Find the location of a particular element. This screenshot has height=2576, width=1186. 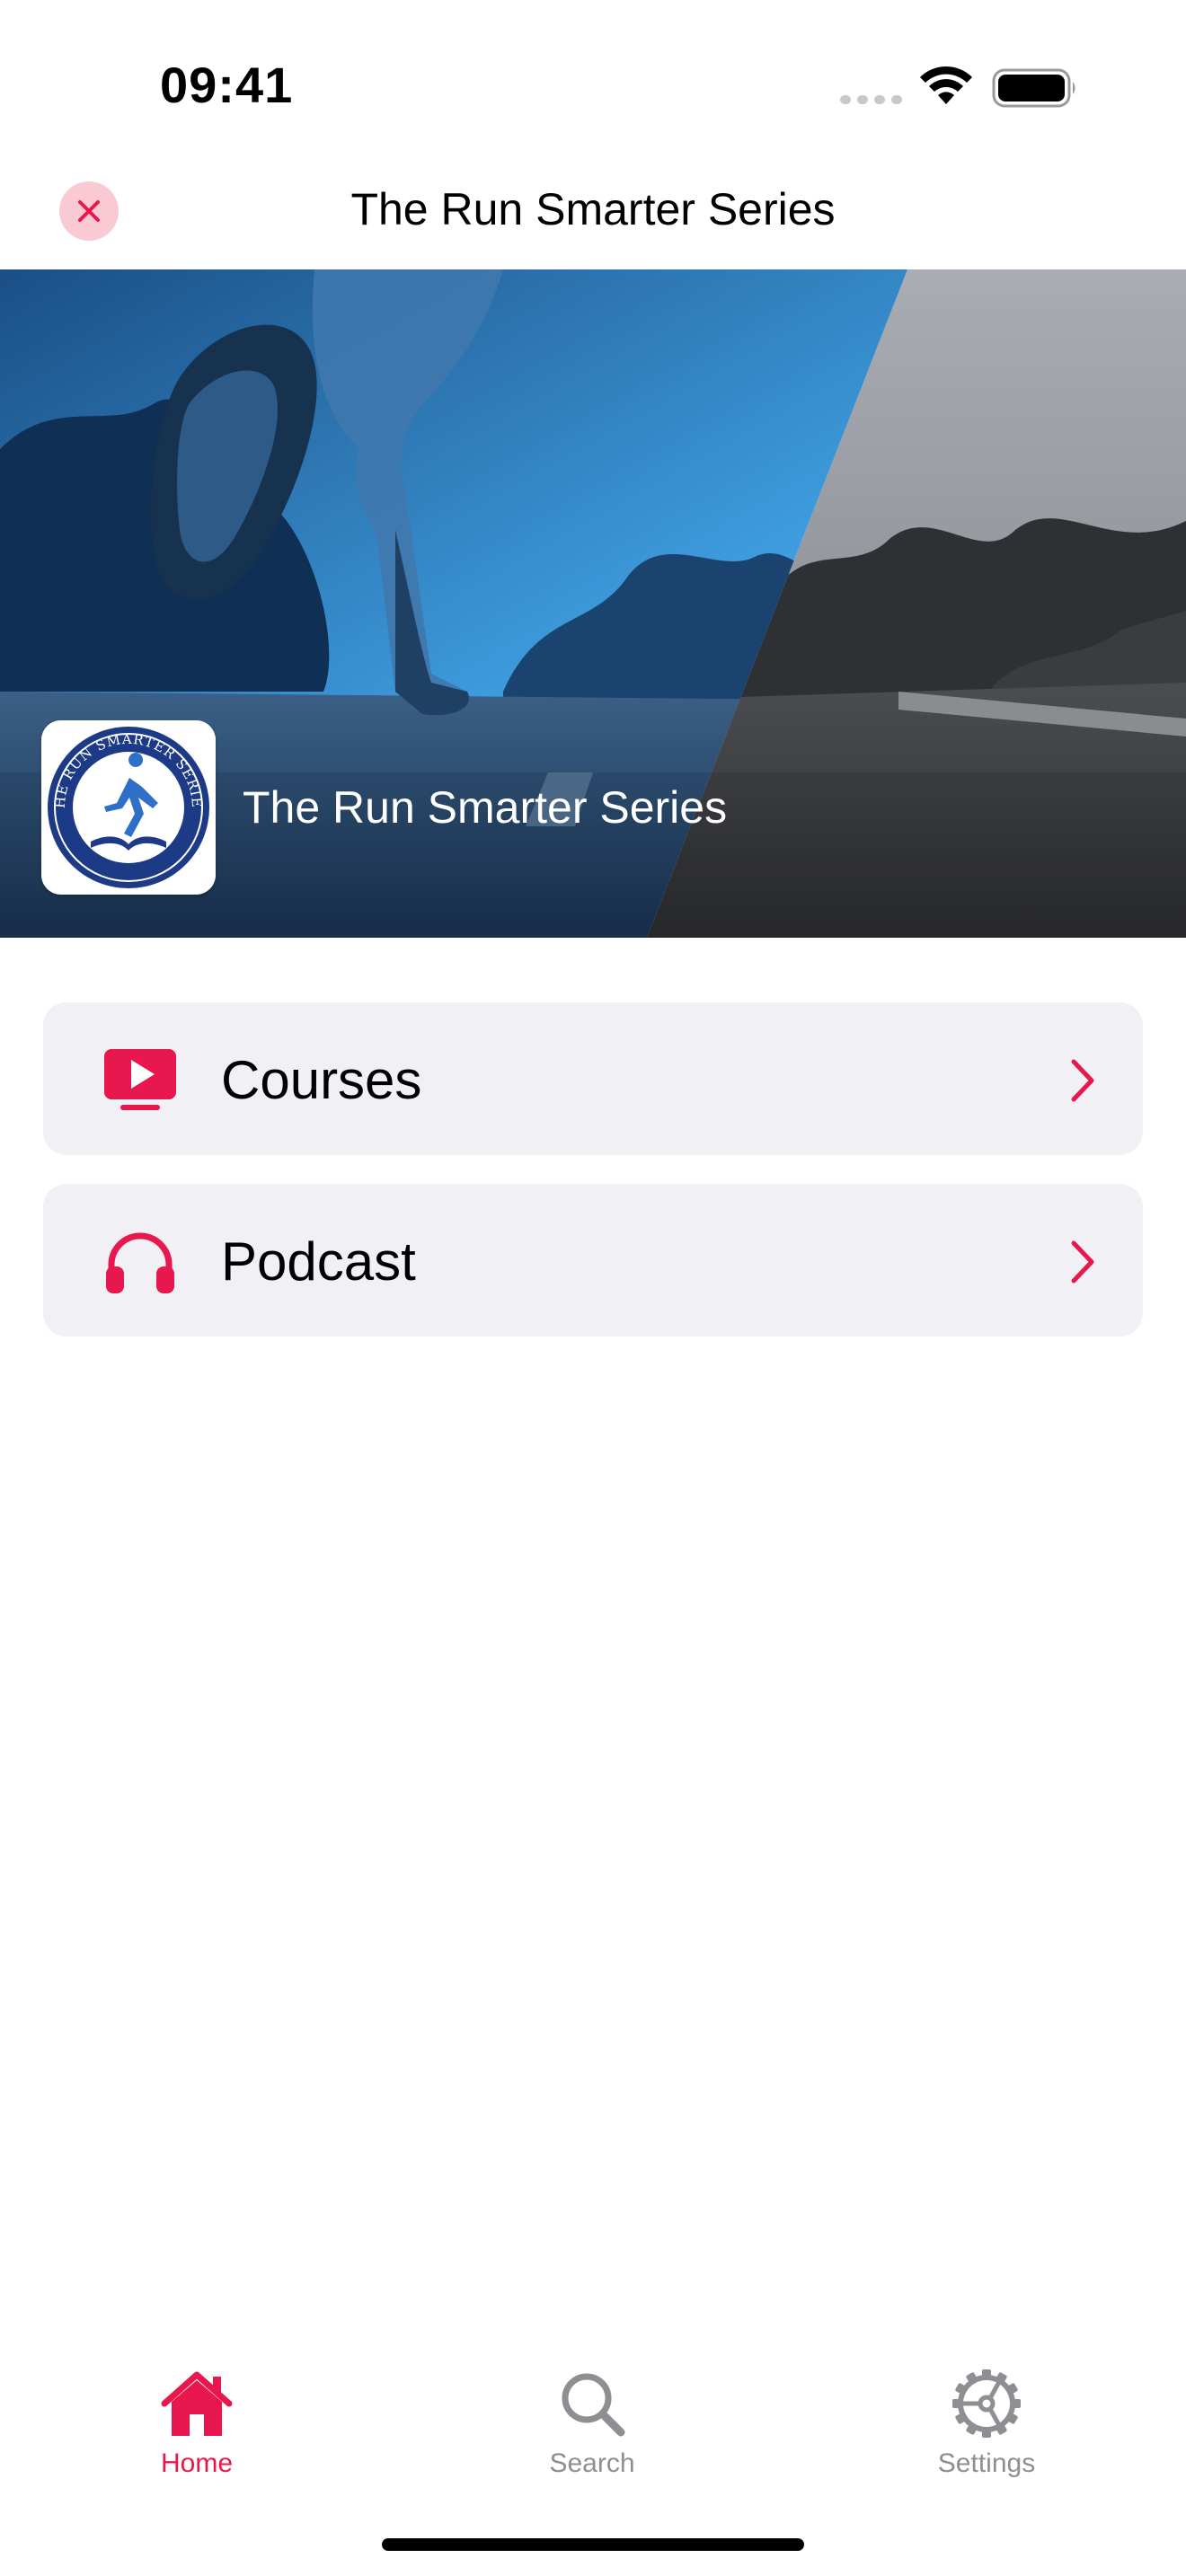

page-title: The Run Smarter Series is located at coordinates (593, 209).